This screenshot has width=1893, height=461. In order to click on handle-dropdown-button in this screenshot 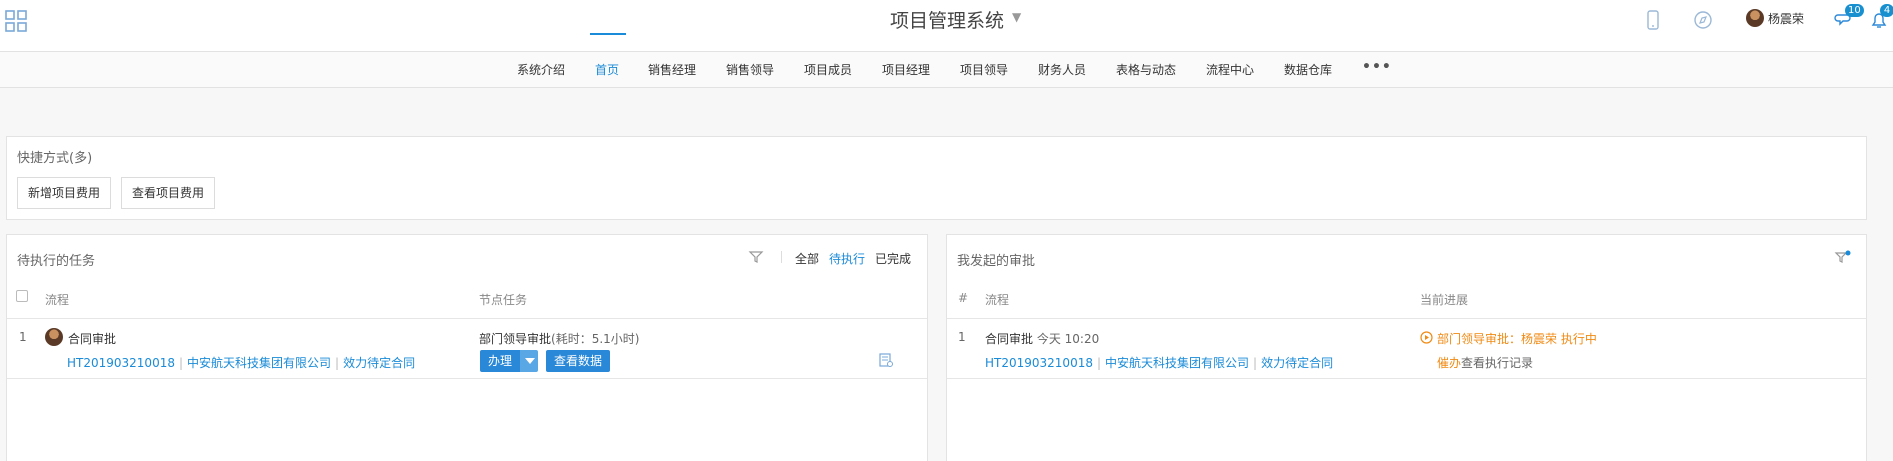, I will do `click(529, 361)`.